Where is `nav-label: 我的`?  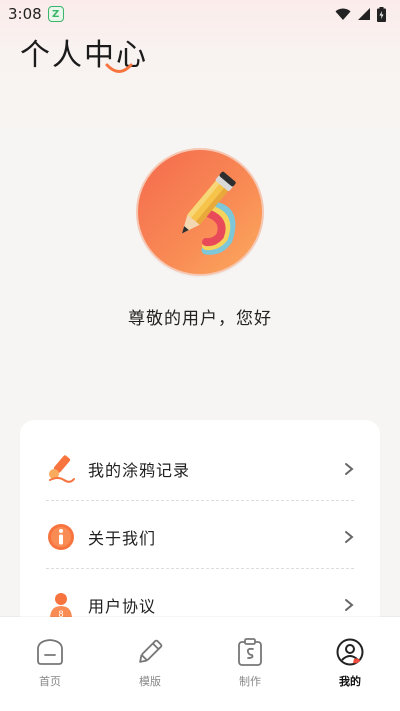 nav-label: 我的 is located at coordinates (350, 681).